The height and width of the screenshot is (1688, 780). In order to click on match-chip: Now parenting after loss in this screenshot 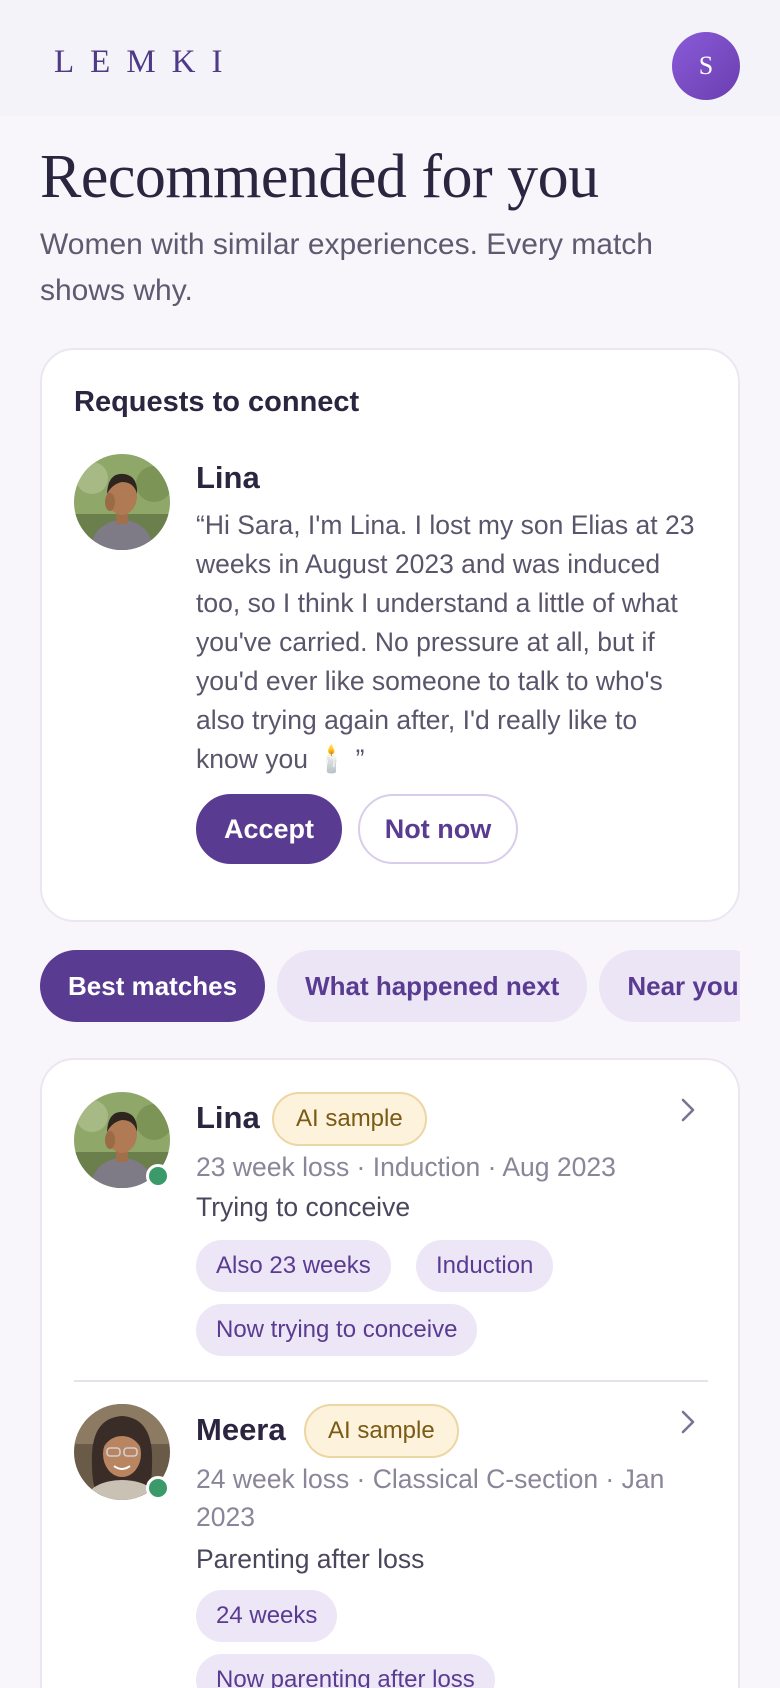, I will do `click(345, 1671)`.